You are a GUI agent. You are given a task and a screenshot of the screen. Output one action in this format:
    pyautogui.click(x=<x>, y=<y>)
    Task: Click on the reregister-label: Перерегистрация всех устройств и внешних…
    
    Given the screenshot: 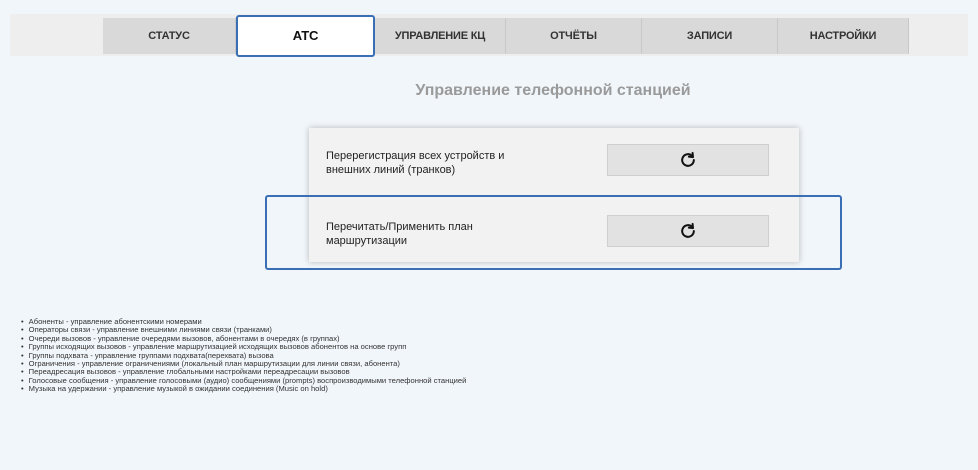 What is the action you would take?
    pyautogui.click(x=415, y=163)
    